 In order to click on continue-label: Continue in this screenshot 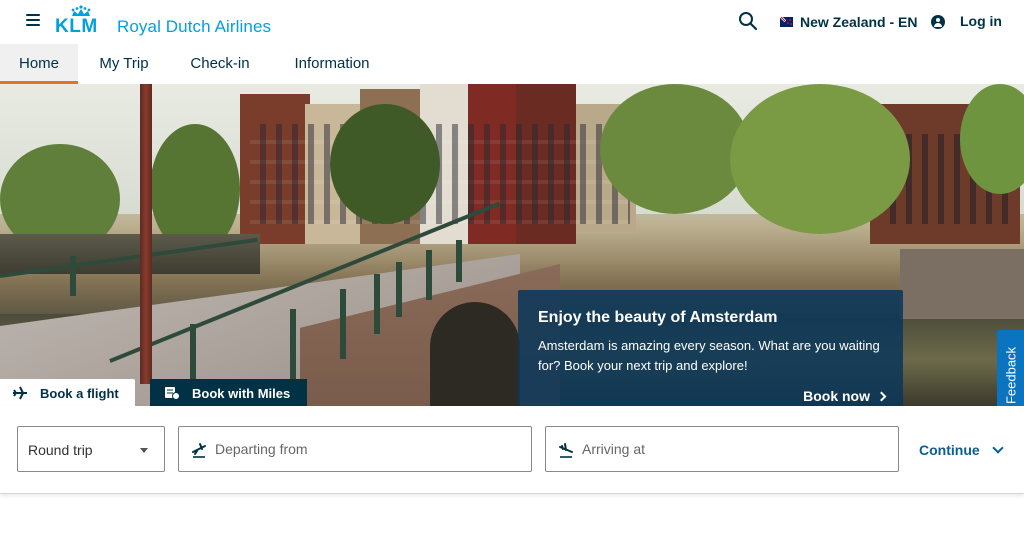, I will do `click(949, 450)`.